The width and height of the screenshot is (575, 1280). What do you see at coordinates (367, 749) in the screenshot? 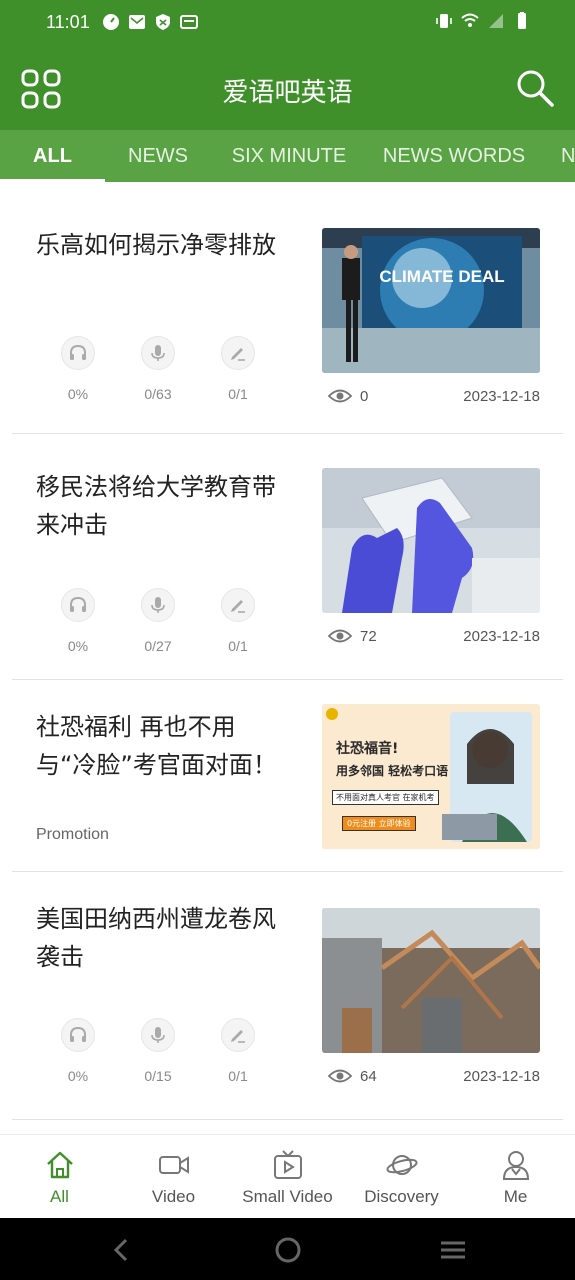
I see `ad-line-1: 社恐福音!` at bounding box center [367, 749].